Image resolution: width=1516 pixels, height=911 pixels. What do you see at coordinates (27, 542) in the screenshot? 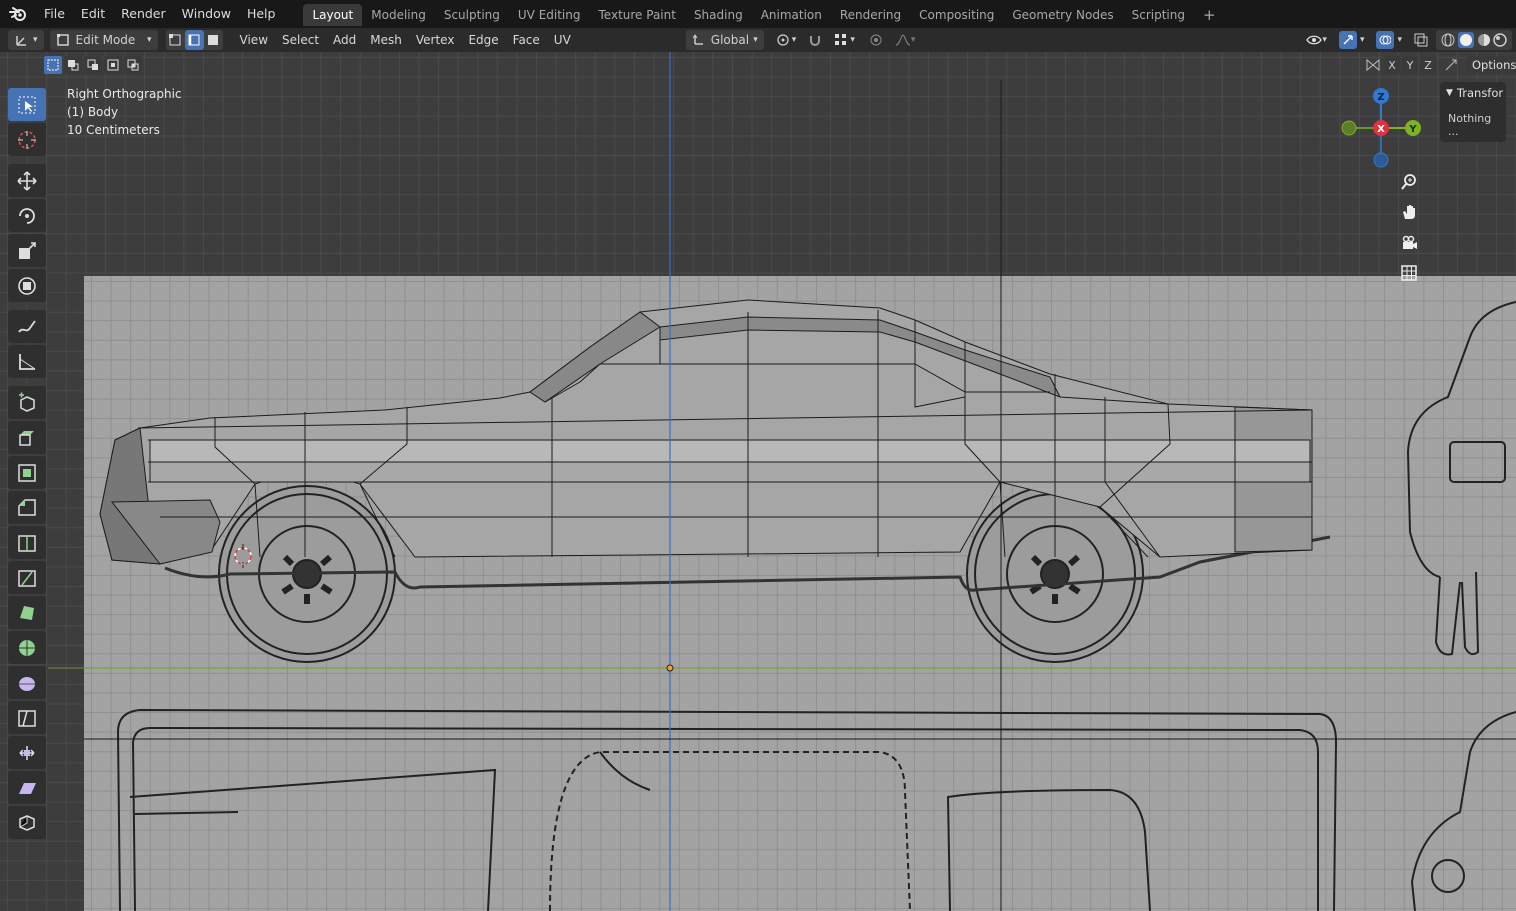
I see `tool-loop-cut` at bounding box center [27, 542].